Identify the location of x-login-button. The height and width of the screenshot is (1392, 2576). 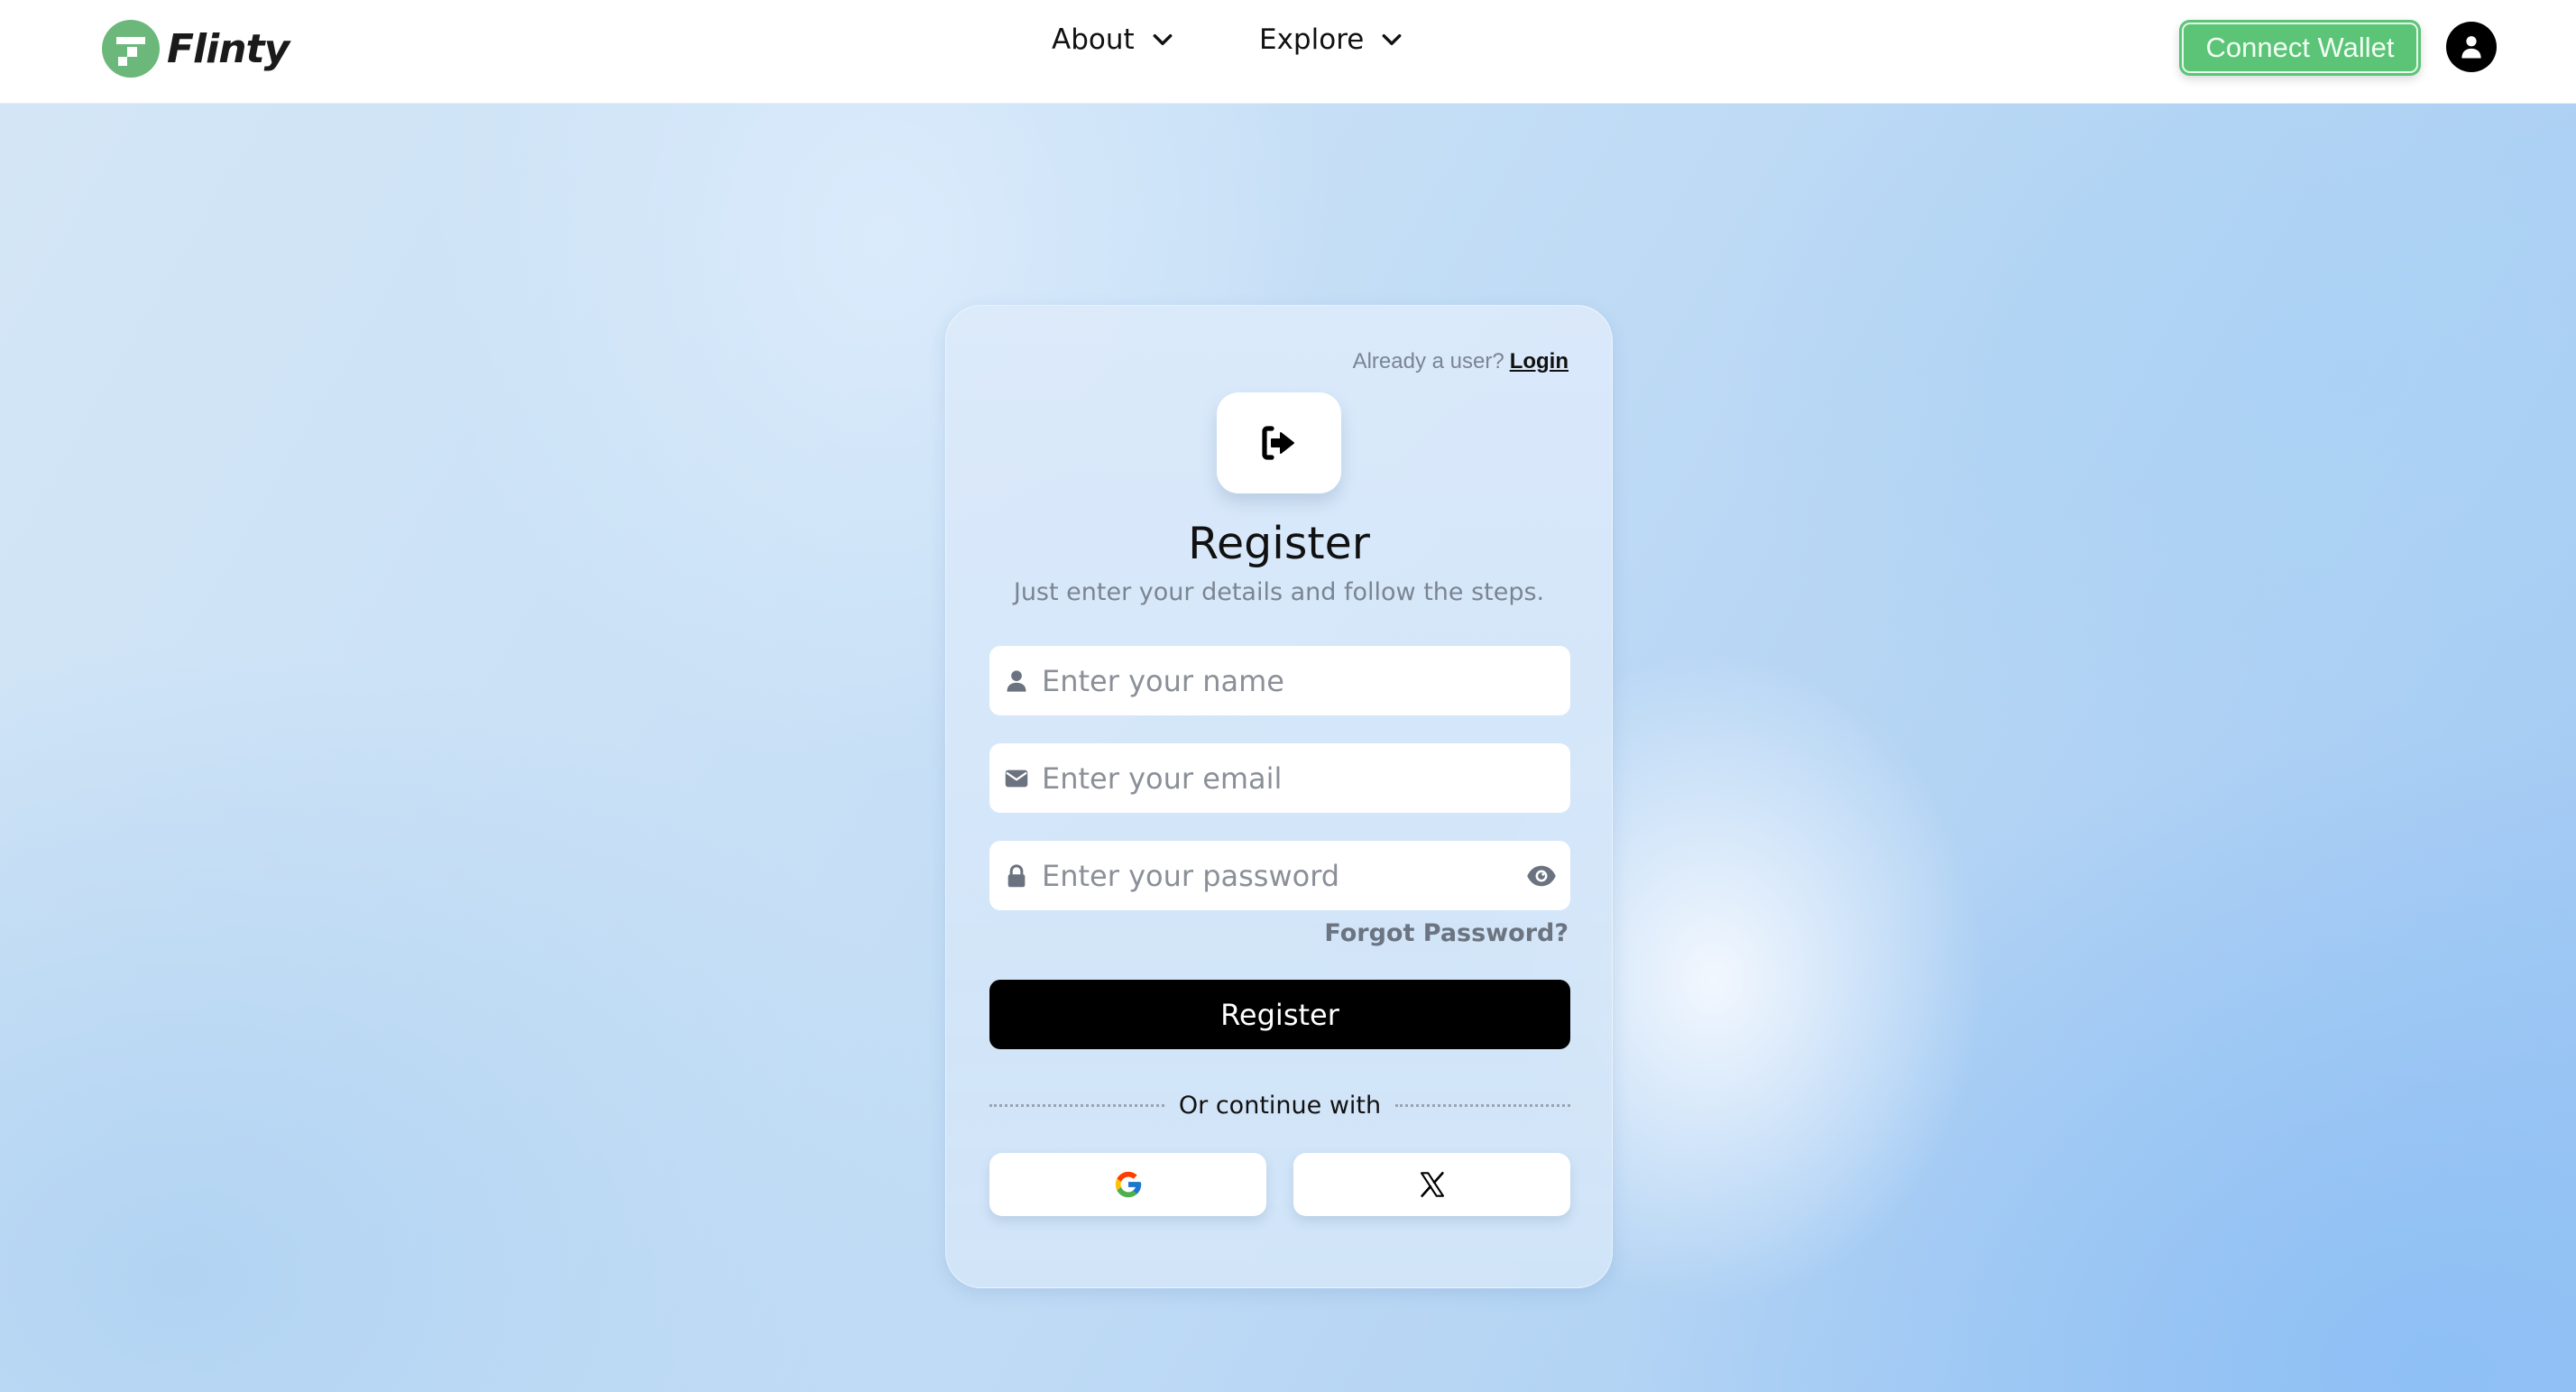
(1431, 1184).